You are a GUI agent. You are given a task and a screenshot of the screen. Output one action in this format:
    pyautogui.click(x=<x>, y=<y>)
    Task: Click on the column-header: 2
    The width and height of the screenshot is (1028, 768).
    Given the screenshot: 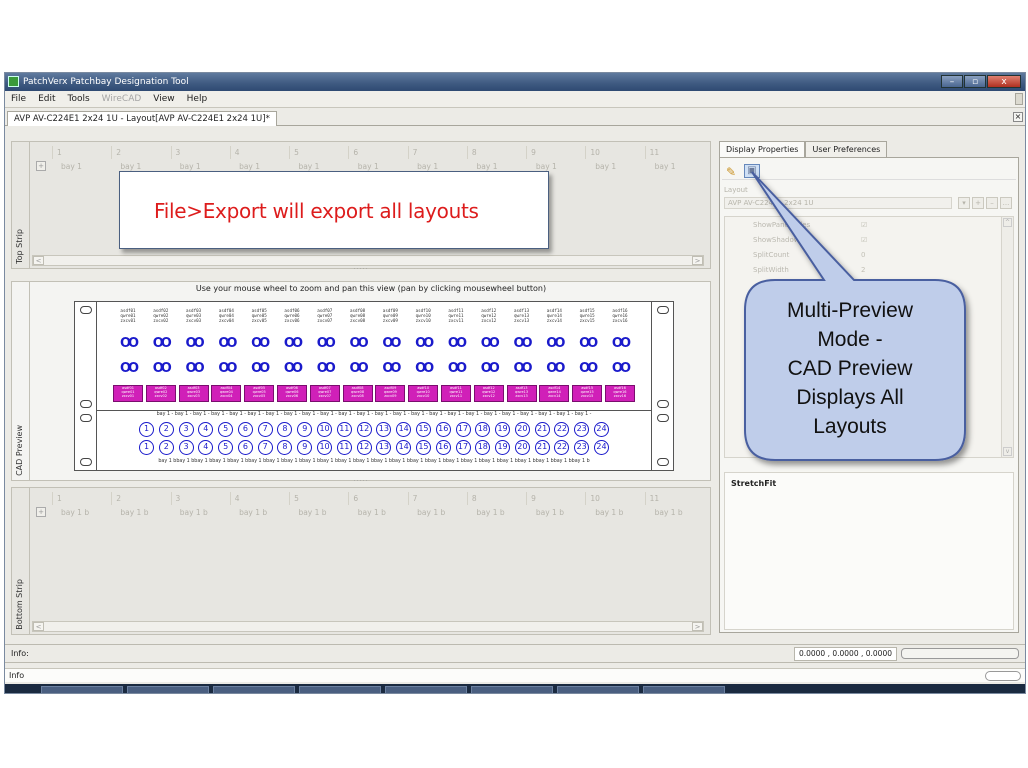 What is the action you would take?
    pyautogui.click(x=140, y=498)
    